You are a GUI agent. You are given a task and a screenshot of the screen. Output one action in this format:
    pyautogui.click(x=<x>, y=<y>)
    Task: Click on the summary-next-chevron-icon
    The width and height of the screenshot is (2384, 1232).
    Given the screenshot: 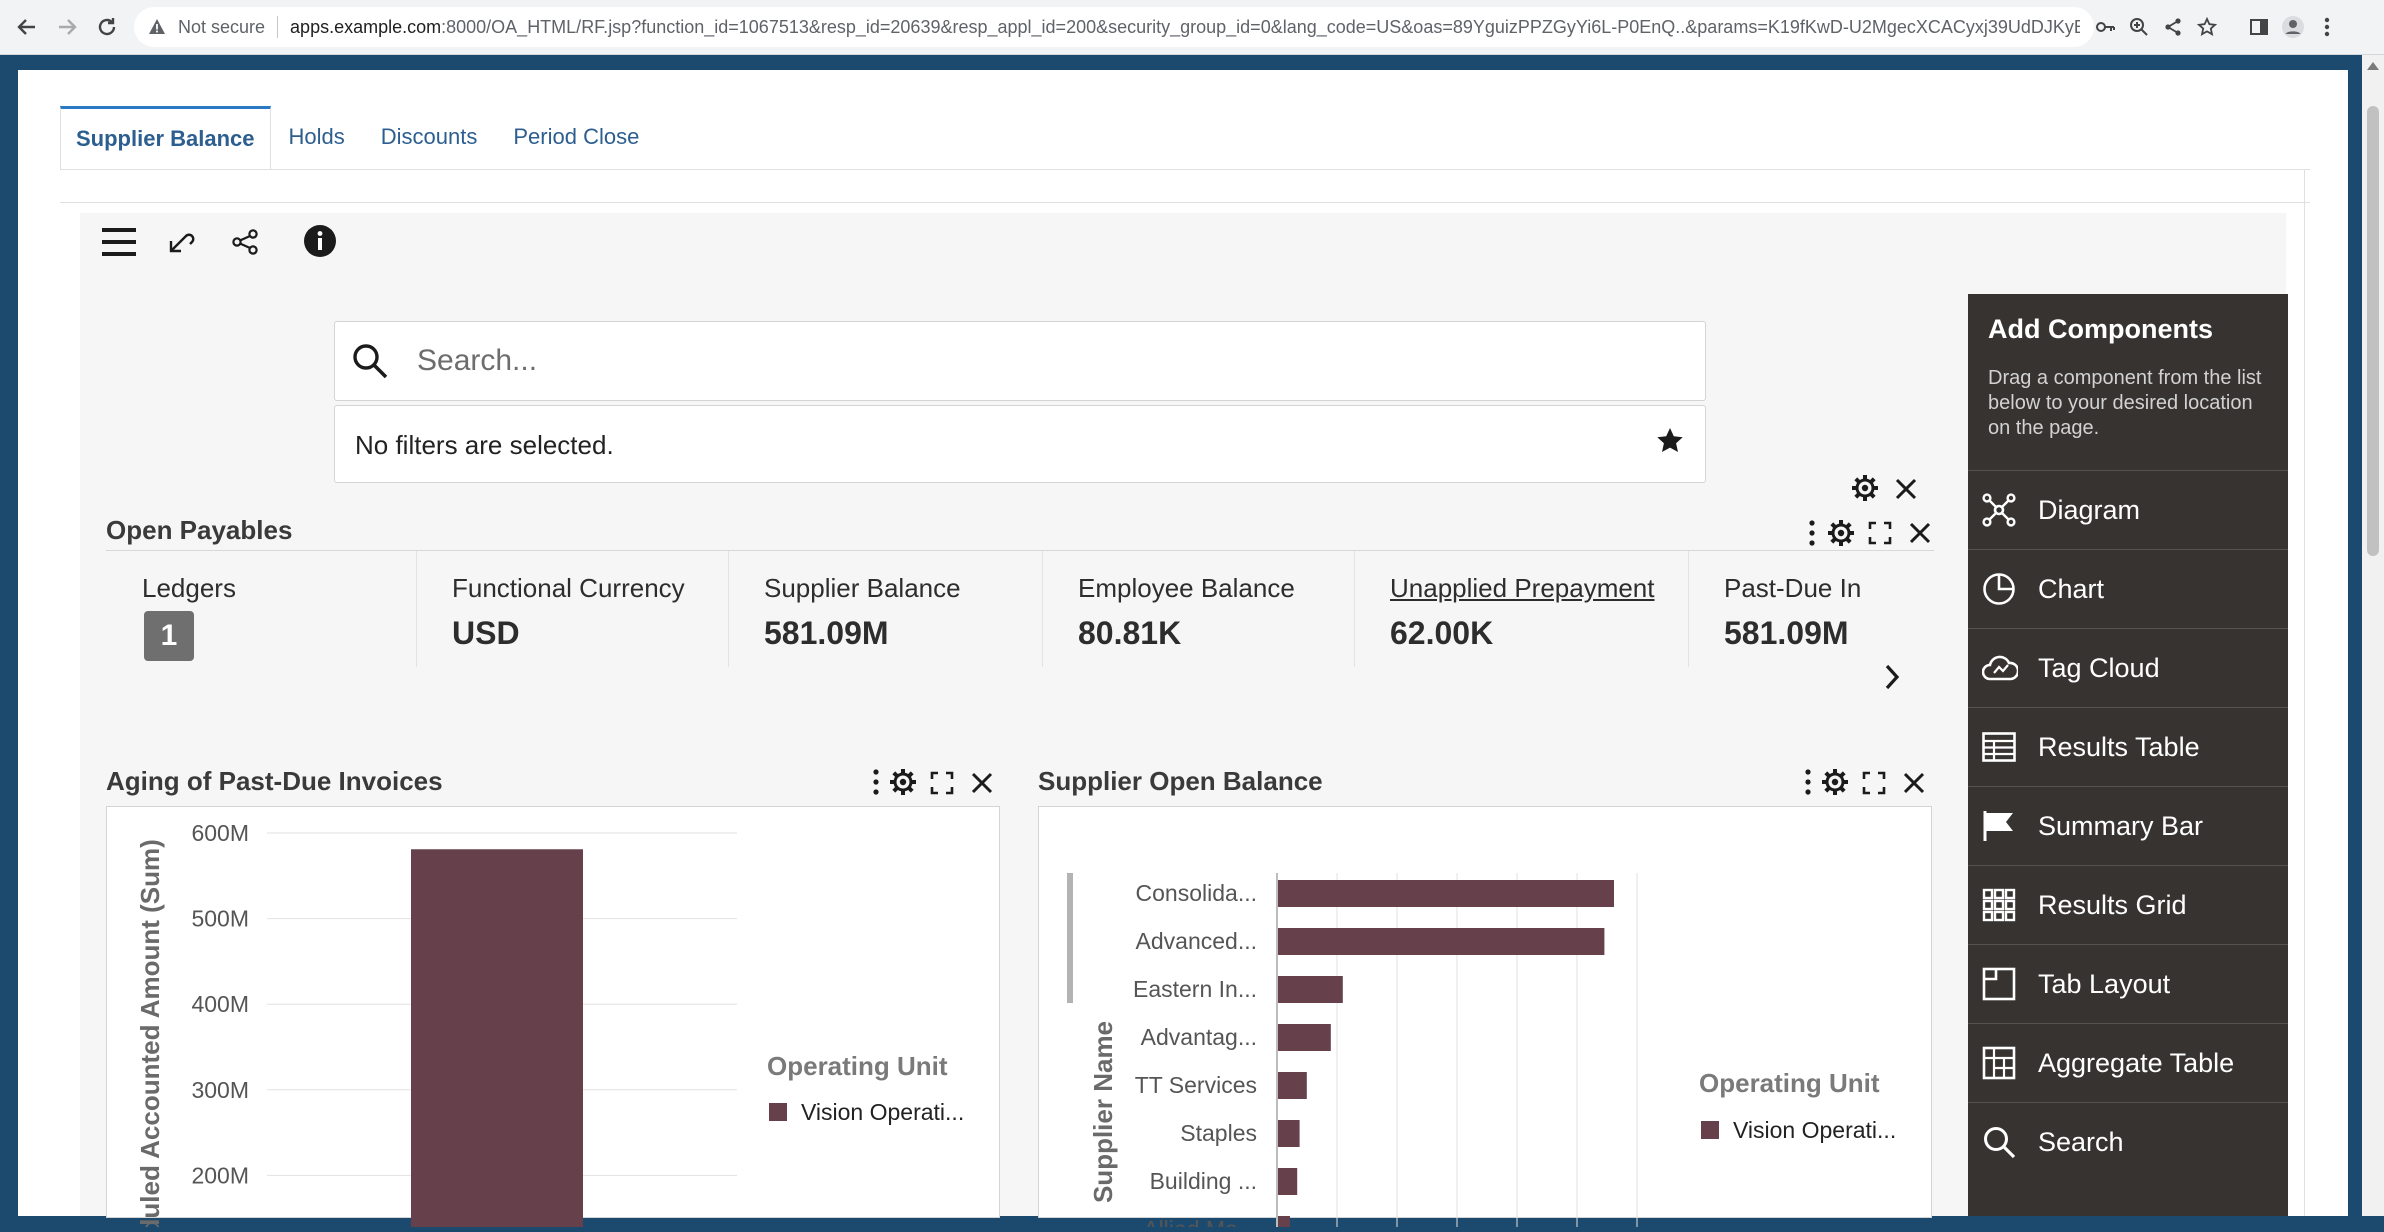 What is the action you would take?
    pyautogui.click(x=1892, y=677)
    